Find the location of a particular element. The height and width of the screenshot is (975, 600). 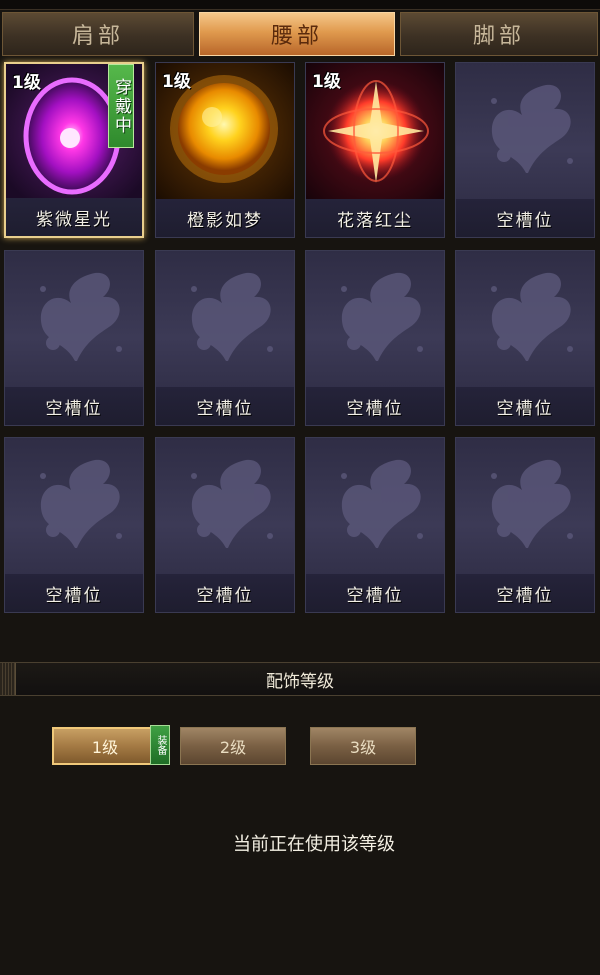

level-status-text: 当前正在使用该等级 is located at coordinates (314, 844).